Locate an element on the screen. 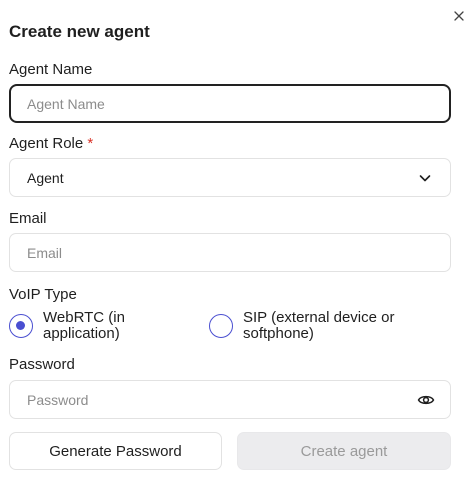 This screenshot has height=487, width=471. agent-role-label-text: Agent Role is located at coordinates (46, 143).